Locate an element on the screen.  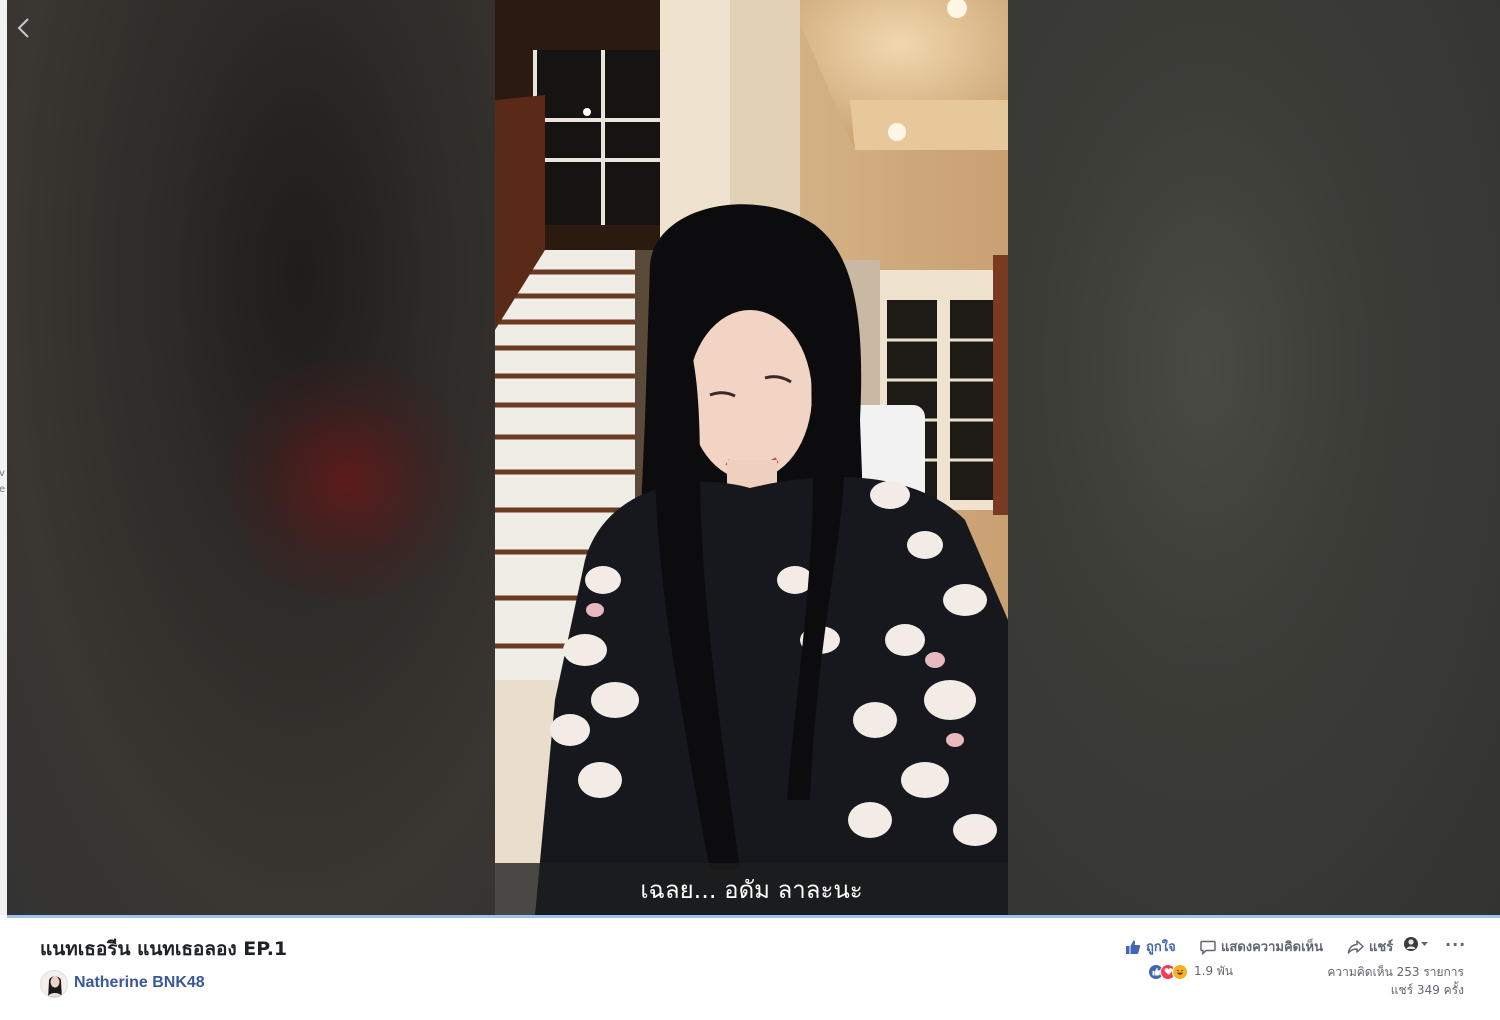
audience-selector is located at coordinates (1417, 944).